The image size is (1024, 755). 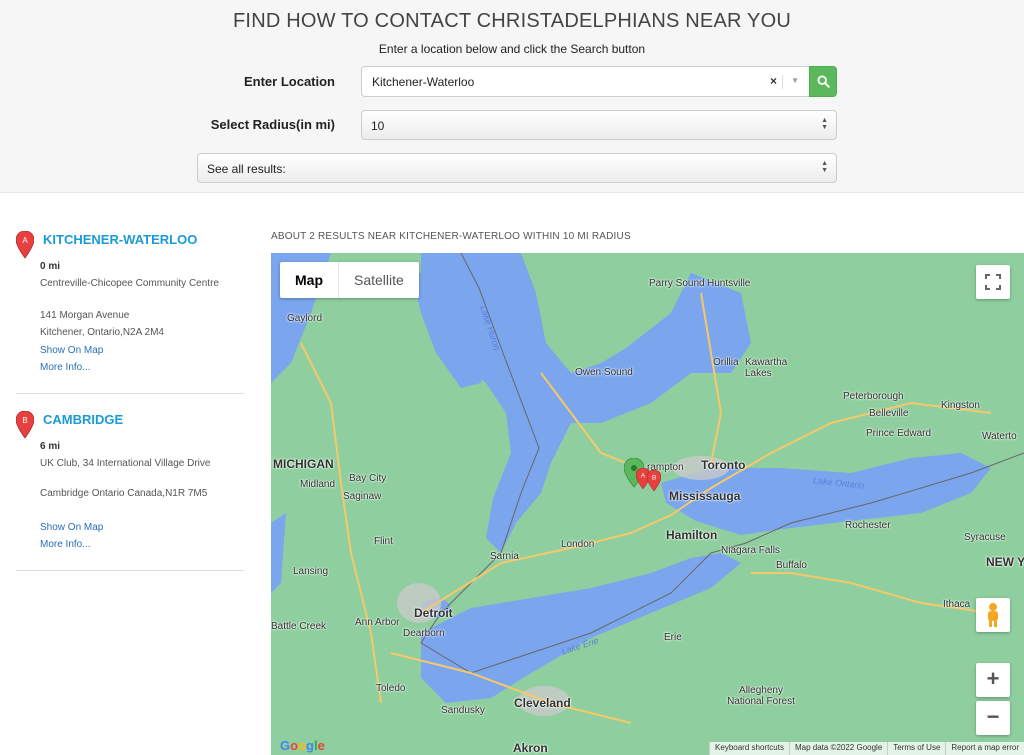 What do you see at coordinates (749, 748) in the screenshot?
I see `keyboard-shortcuts-link: Keyboard shortcuts` at bounding box center [749, 748].